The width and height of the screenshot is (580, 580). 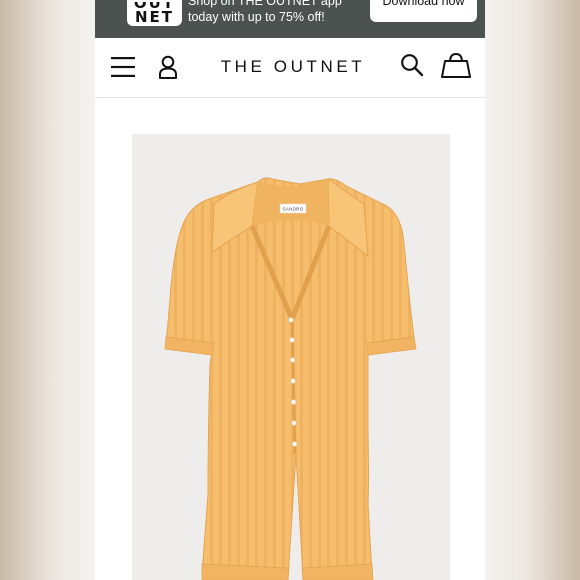 I want to click on search-icon, so click(x=412, y=65).